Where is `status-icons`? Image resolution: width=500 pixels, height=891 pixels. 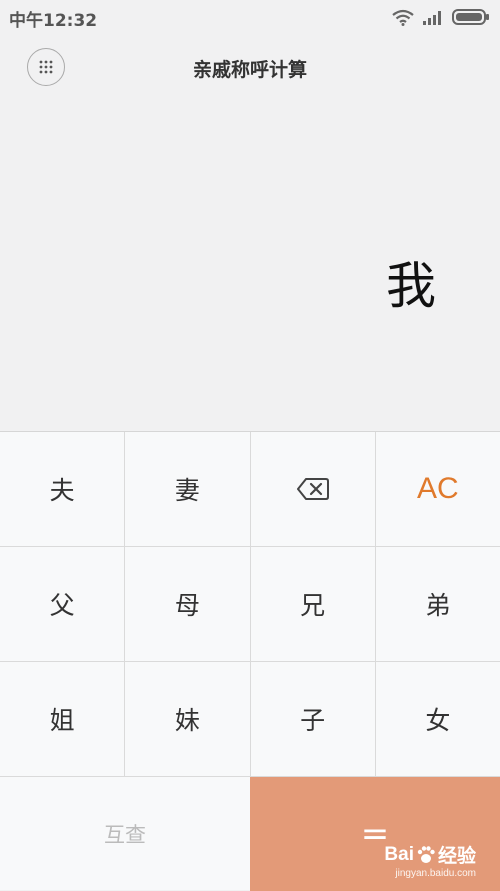 status-icons is located at coordinates (441, 17).